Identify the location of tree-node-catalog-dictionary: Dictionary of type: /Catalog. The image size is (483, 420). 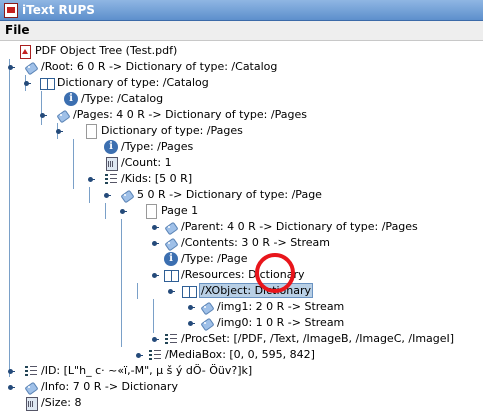
(124, 83).